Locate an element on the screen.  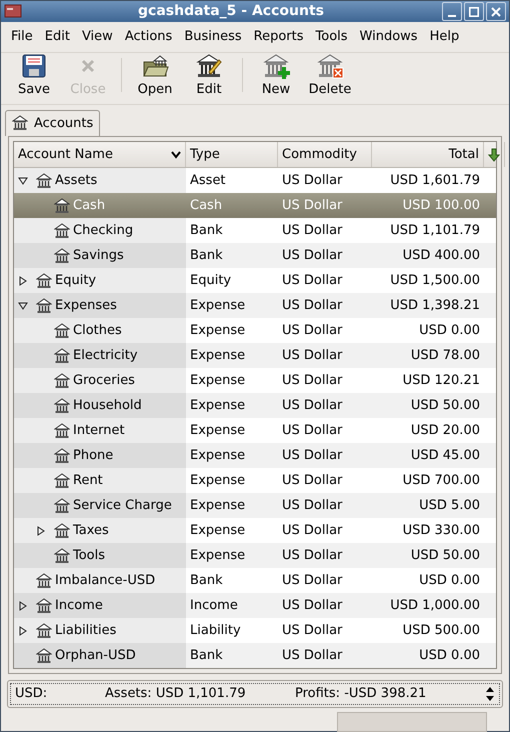
tree-row: Internet Expense US Dollar USD 20.00 is located at coordinates (255, 430).